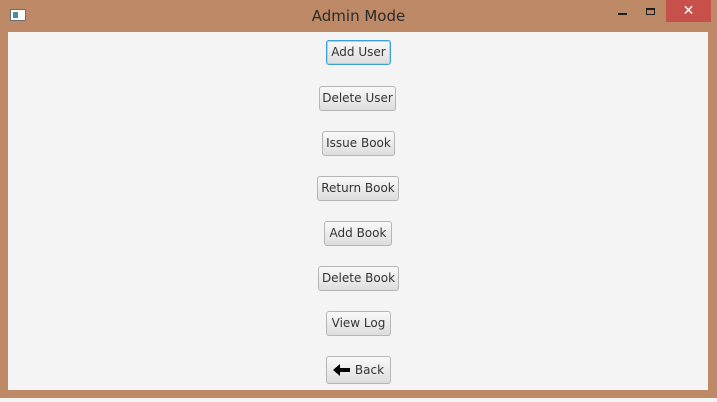 The image size is (717, 402). I want to click on title-bar: Admin Mode ✕, so click(358, 16).